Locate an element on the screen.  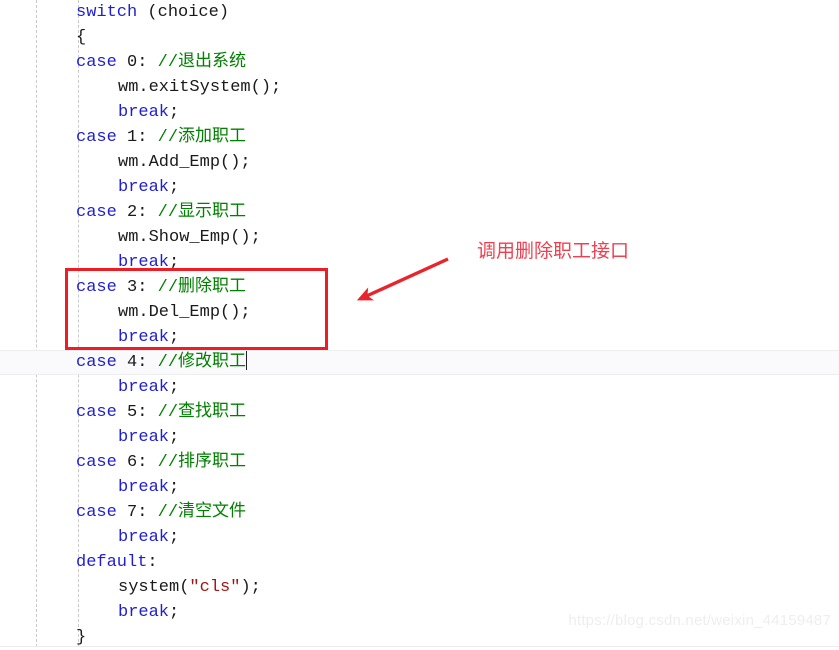
code-token-num: 2: is located at coordinates (137, 212).